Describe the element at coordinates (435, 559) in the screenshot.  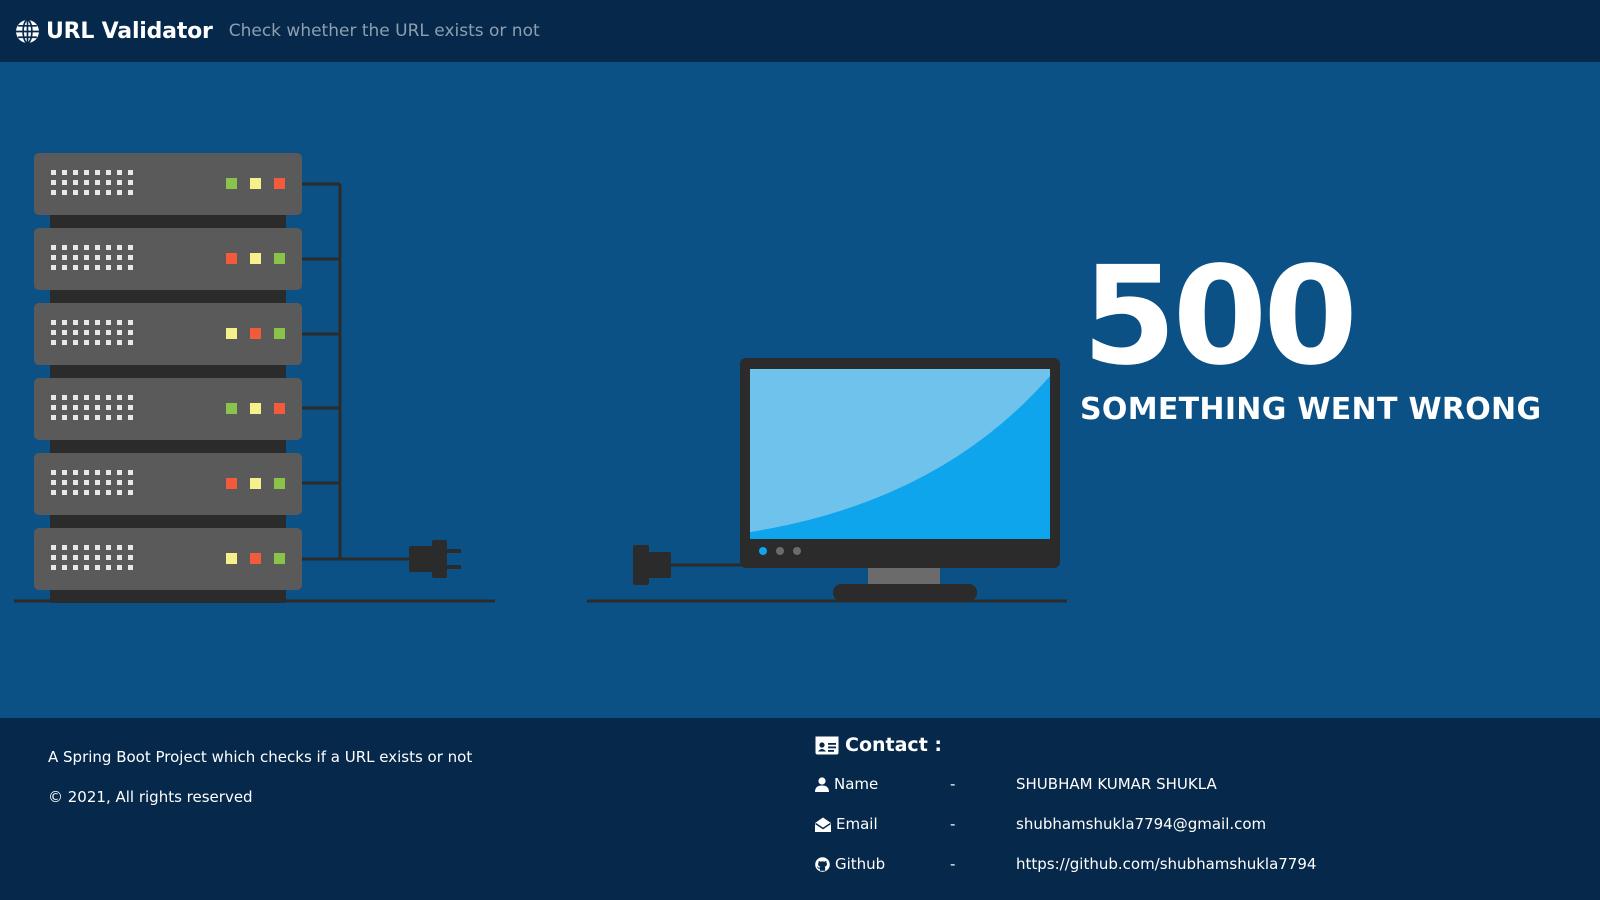
I see `power-plug` at that location.